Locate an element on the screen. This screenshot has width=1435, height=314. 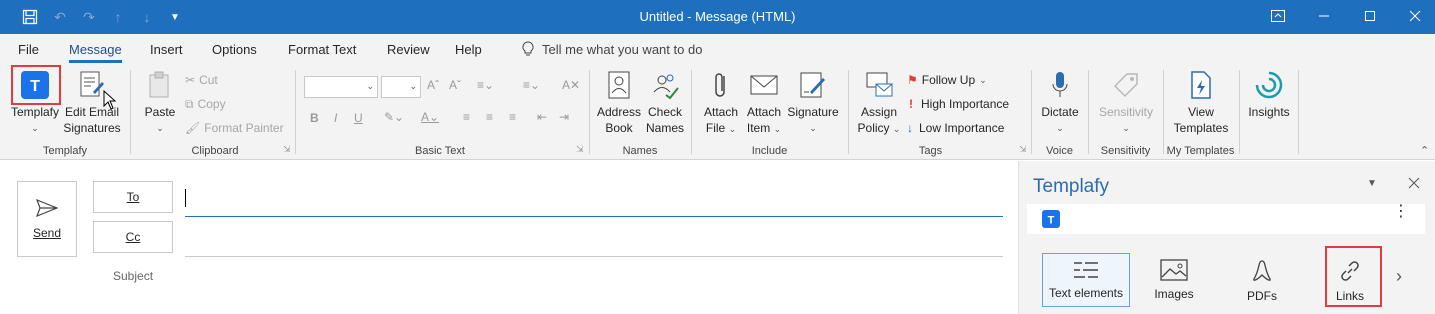
format-painter-label: Format Painter is located at coordinates (244, 128).